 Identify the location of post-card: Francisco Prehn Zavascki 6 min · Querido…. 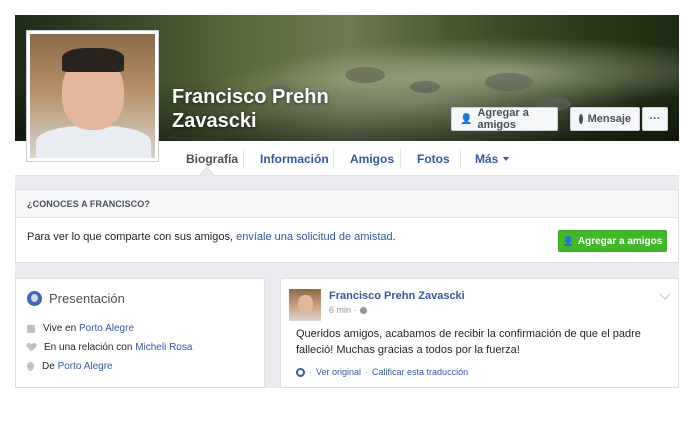
(479, 333).